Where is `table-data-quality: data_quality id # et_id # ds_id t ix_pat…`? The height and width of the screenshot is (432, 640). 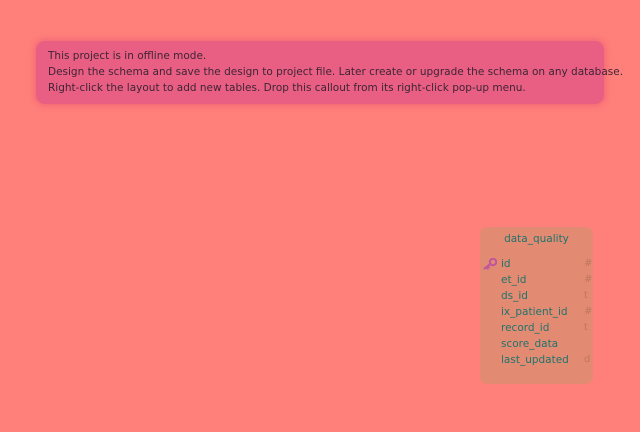
table-data-quality: data_quality id # et_id # ds_id t ix_pat… is located at coordinates (536, 305).